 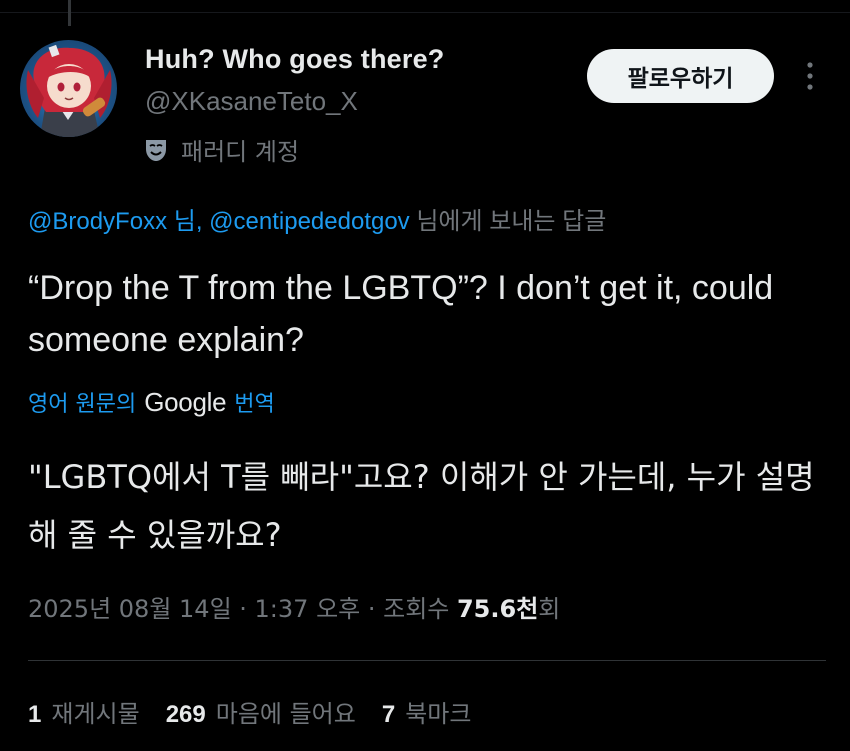 I want to click on likes-label: 마음에 들어요, so click(x=285, y=714).